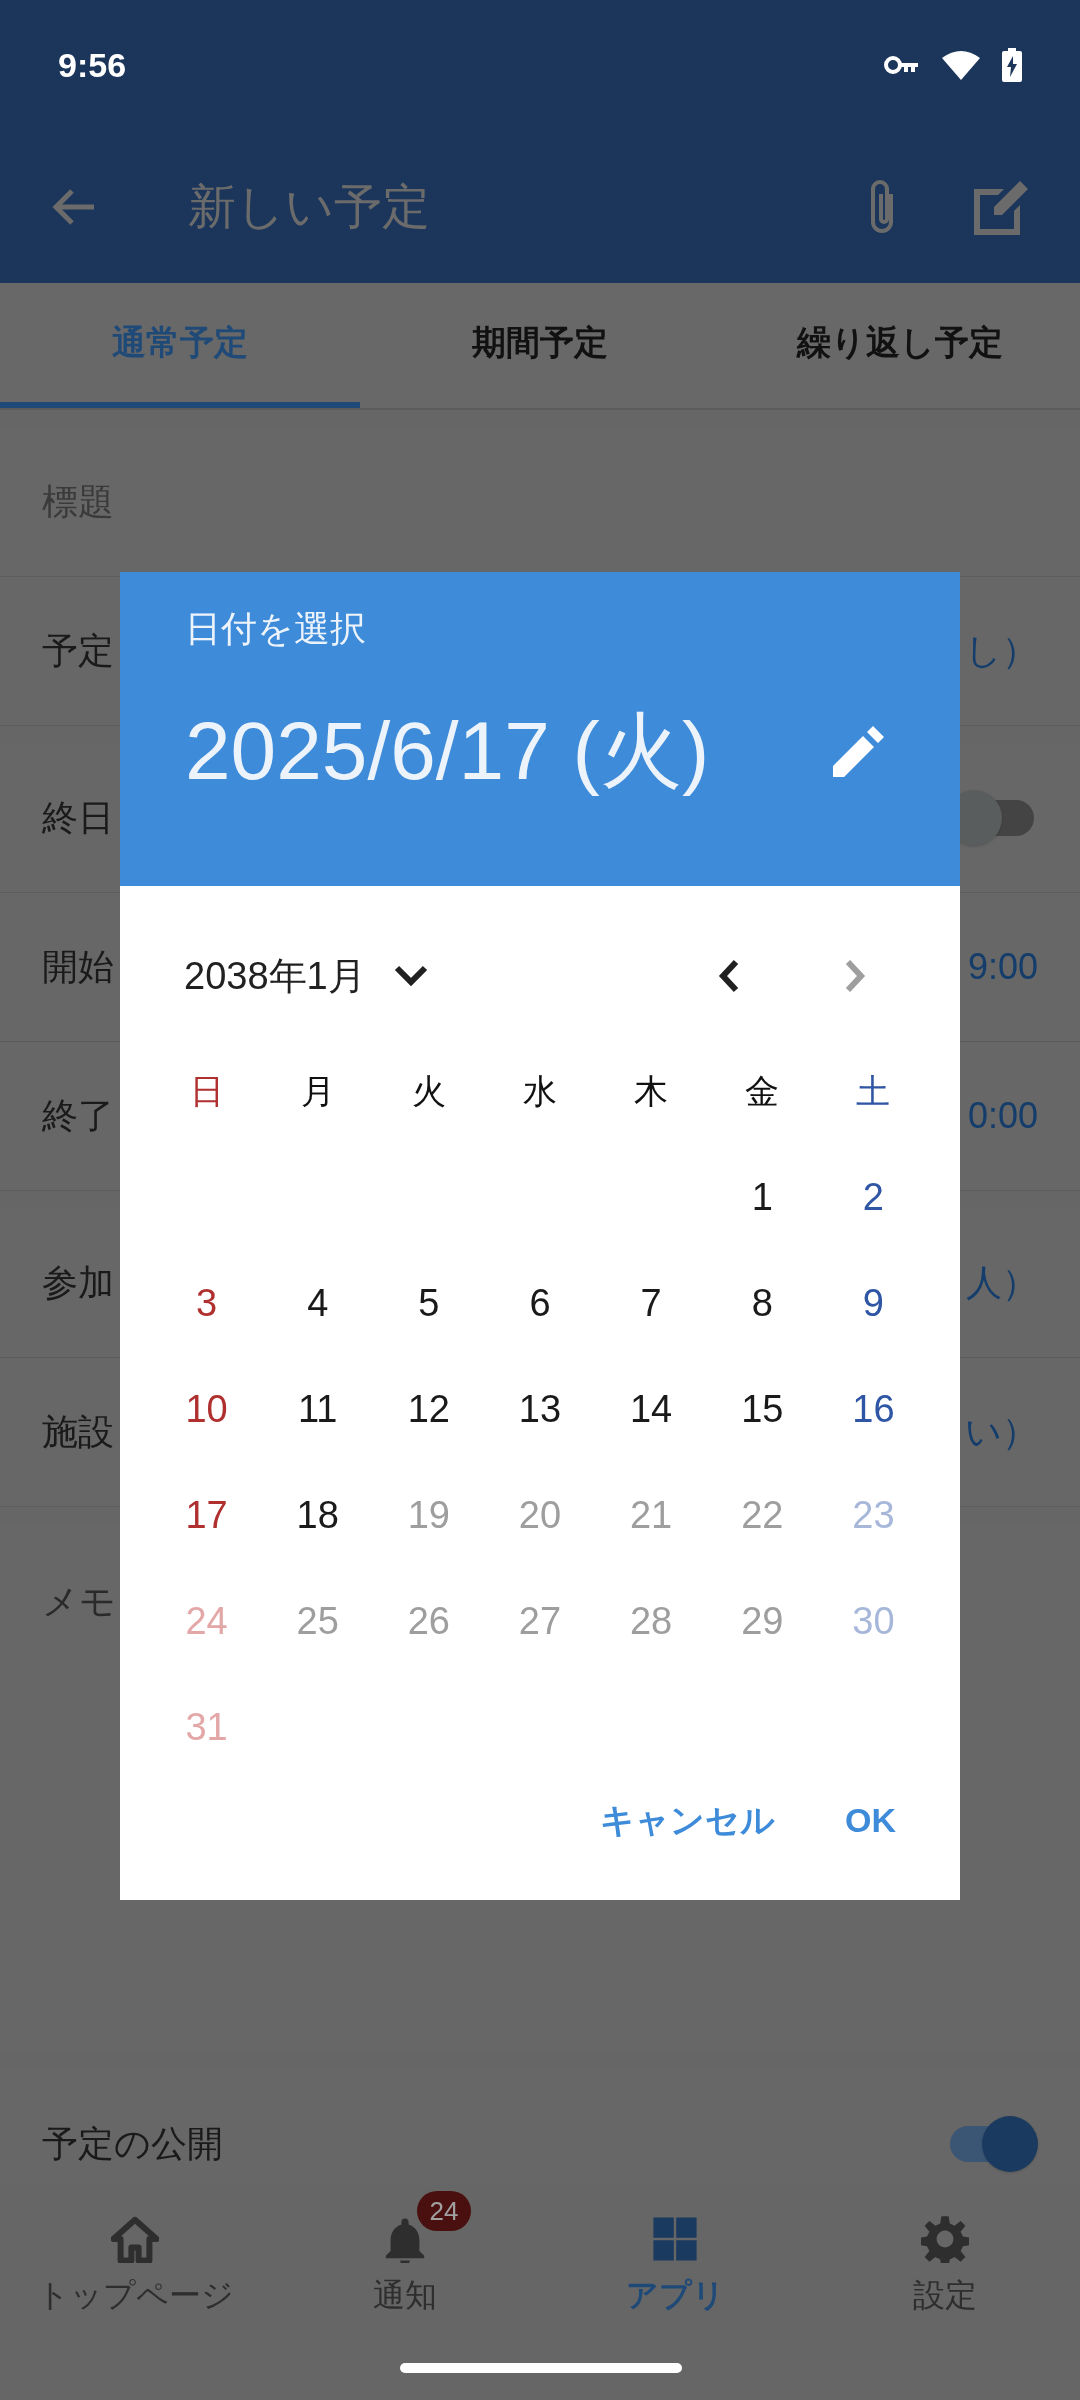  Describe the element at coordinates (132, 2144) in the screenshot. I see `field-label: 予定の公開` at that location.